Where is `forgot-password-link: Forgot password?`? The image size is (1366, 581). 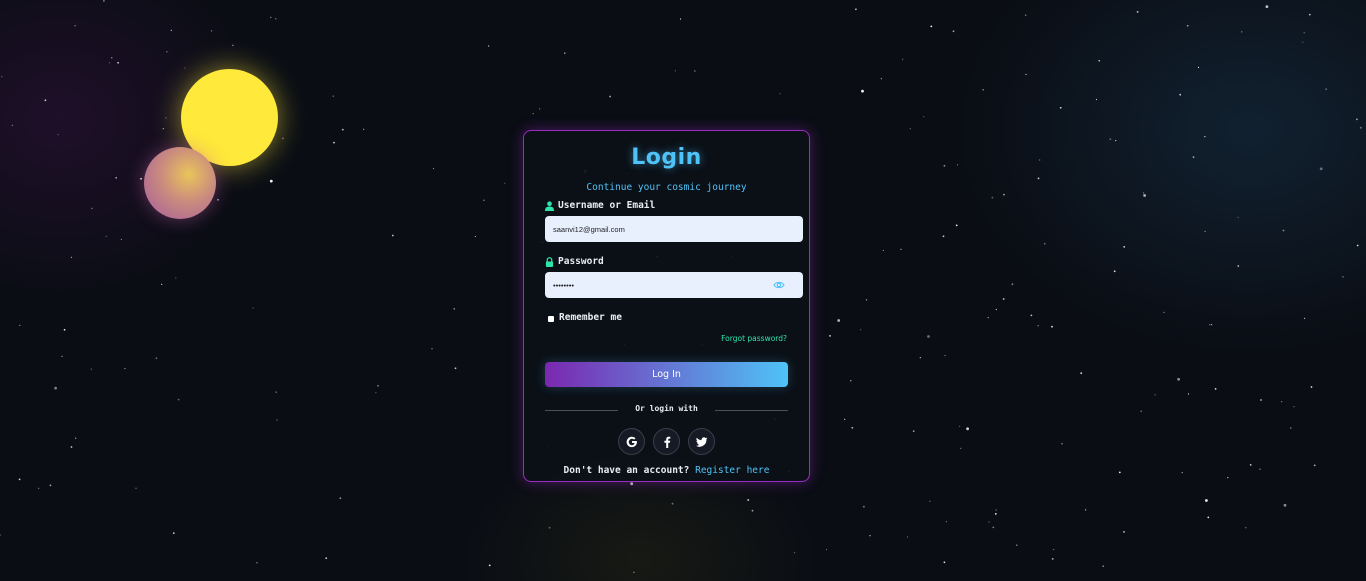
forgot-password-link: Forgot password? is located at coordinates (754, 338).